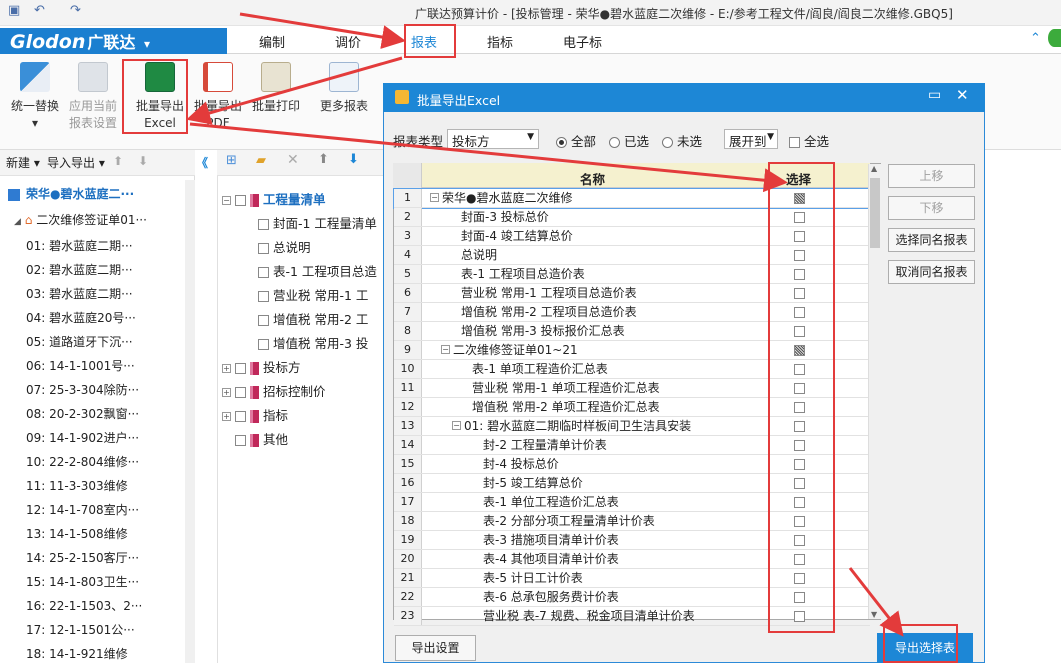 This screenshot has height=663, width=1061. Describe the element at coordinates (576, 140) in the screenshot. I see `radio-all: 全部` at that location.